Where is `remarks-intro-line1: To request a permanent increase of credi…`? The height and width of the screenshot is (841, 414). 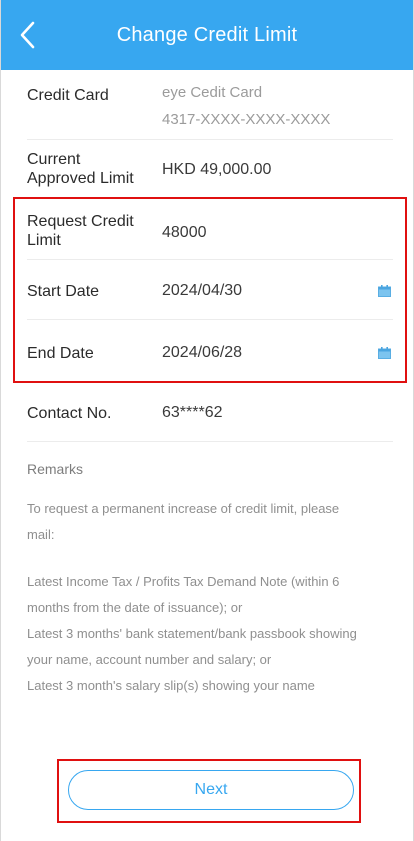
remarks-intro-line1: To request a permanent increase of credi… is located at coordinates (183, 508).